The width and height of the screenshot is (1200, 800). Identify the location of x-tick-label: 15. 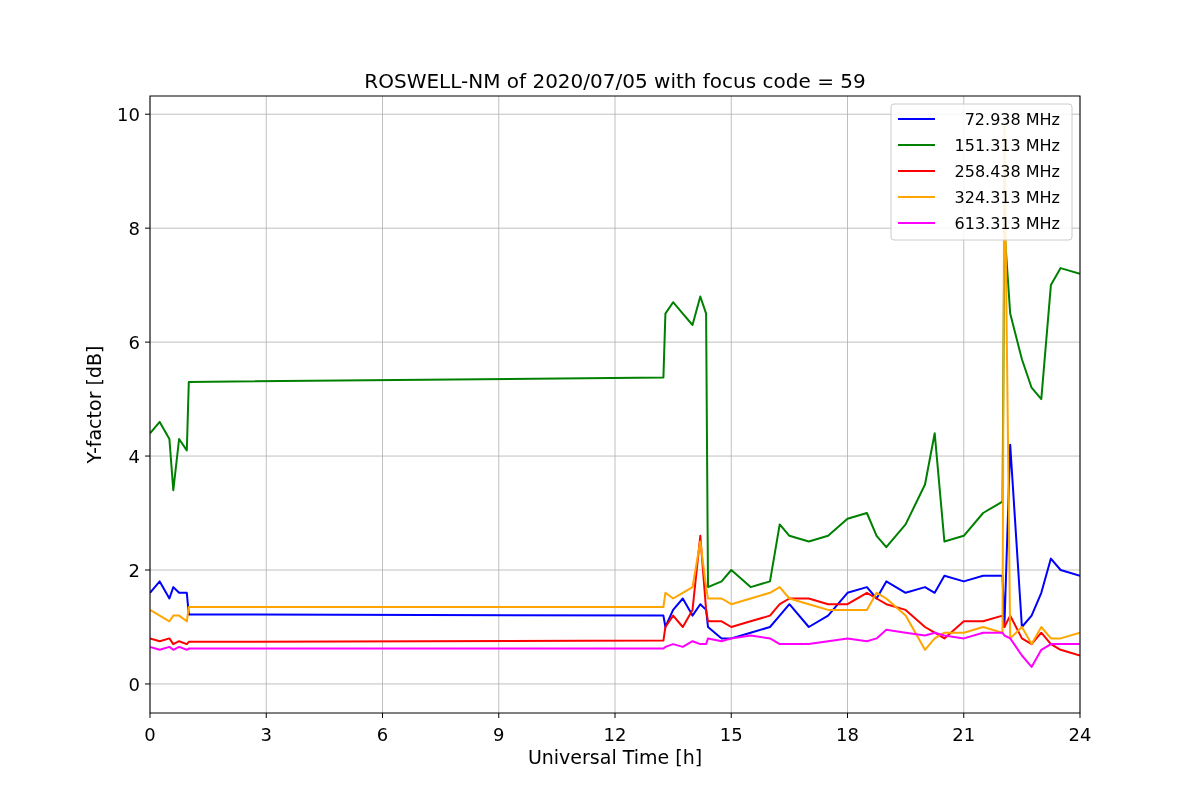
(731, 734).